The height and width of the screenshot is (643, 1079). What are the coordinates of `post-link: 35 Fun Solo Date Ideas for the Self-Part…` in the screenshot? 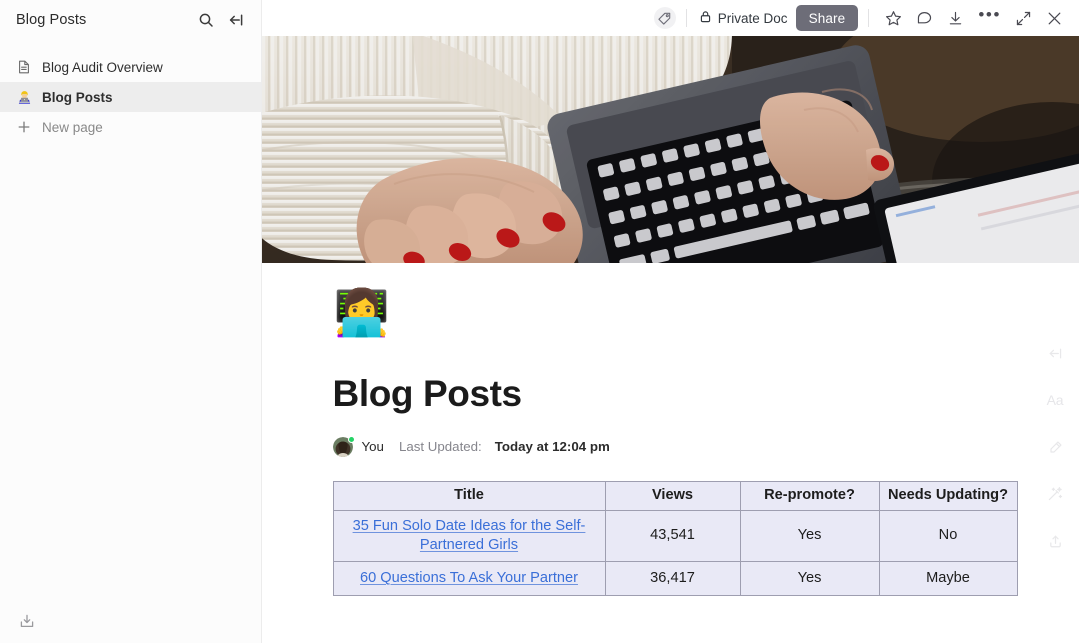 It's located at (469, 535).